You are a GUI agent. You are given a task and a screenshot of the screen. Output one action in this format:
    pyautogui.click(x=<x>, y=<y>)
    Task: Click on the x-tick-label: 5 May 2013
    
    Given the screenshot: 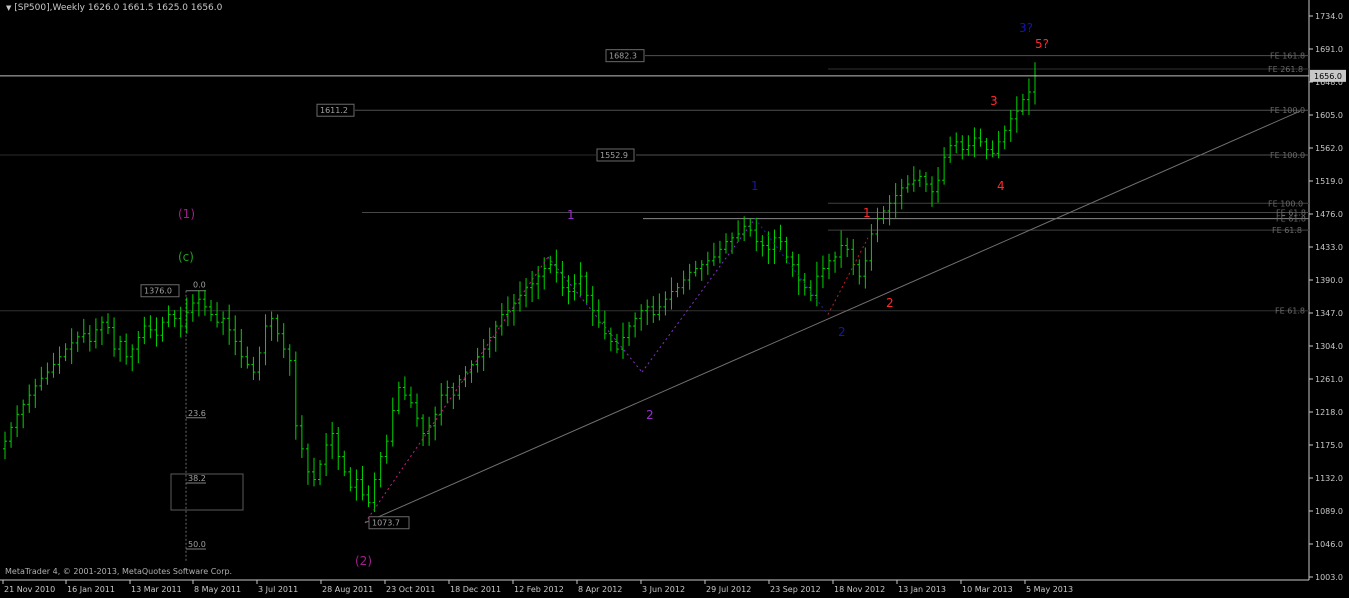 What is the action you would take?
    pyautogui.click(x=1049, y=589)
    